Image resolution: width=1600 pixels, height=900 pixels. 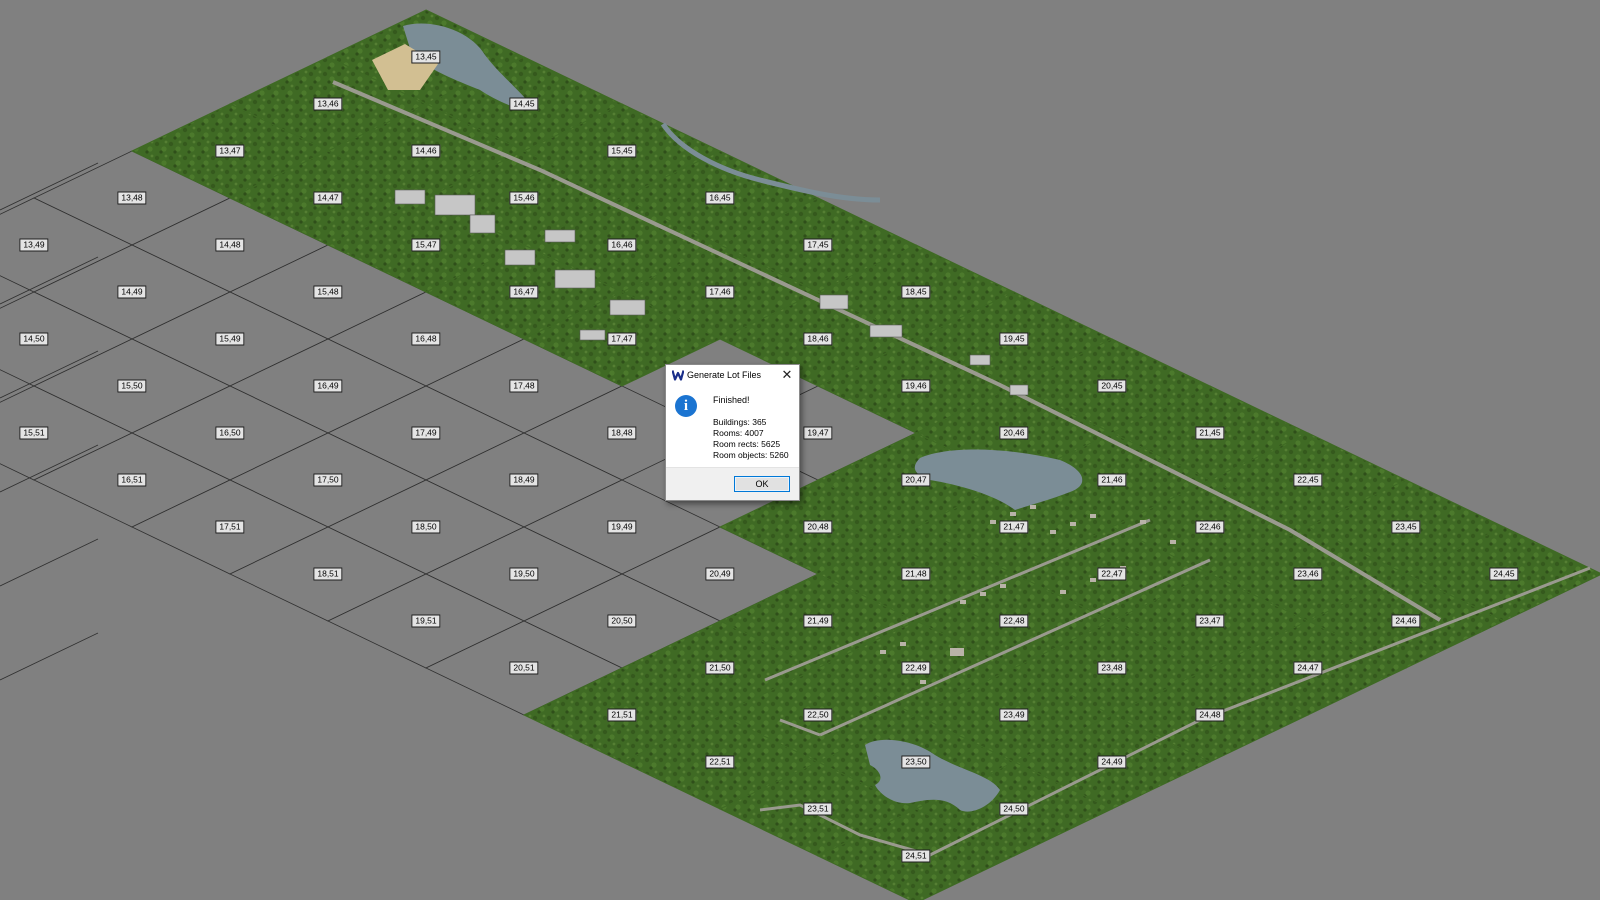 What do you see at coordinates (230, 433) in the screenshot?
I see `cell-label: 16,50` at bounding box center [230, 433].